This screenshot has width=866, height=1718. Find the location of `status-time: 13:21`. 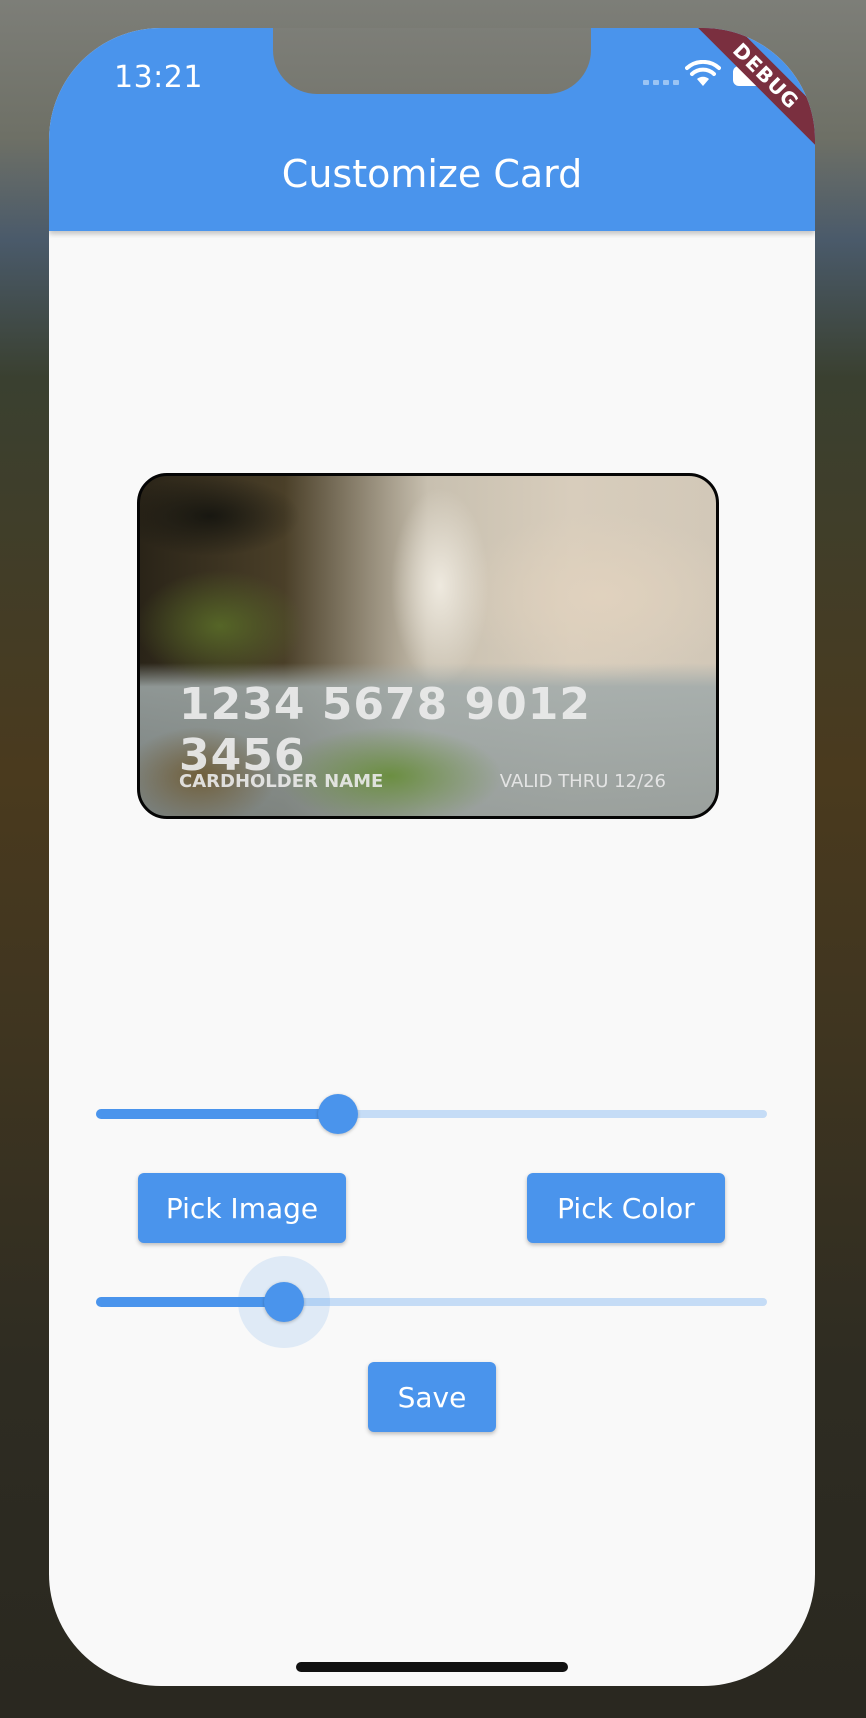

status-time: 13:21 is located at coordinates (158, 77).